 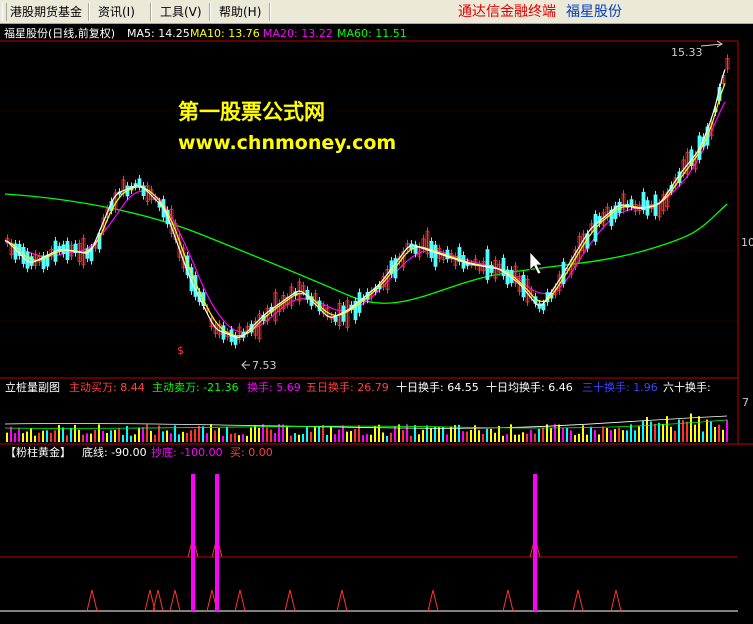 I want to click on menu-item-tools: 工具(V), so click(x=181, y=12).